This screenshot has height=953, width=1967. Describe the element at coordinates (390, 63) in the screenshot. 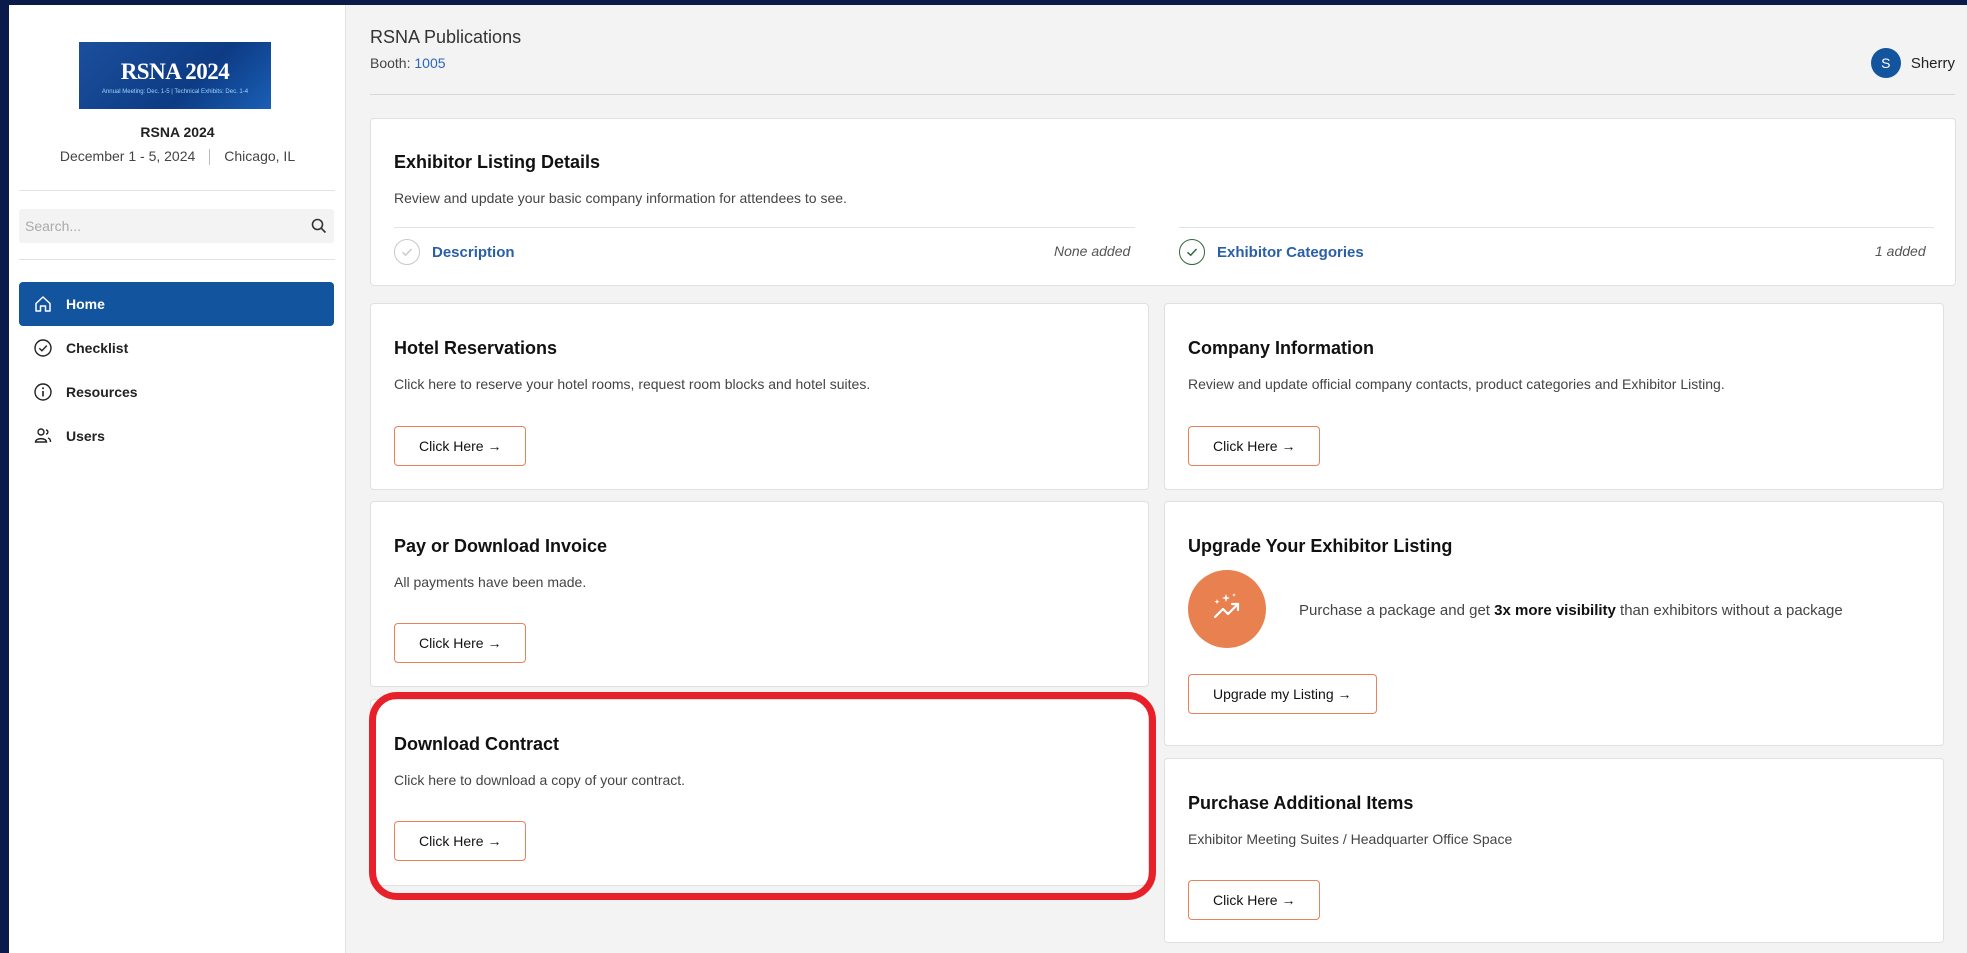

I see `booth-label: Booth:` at that location.